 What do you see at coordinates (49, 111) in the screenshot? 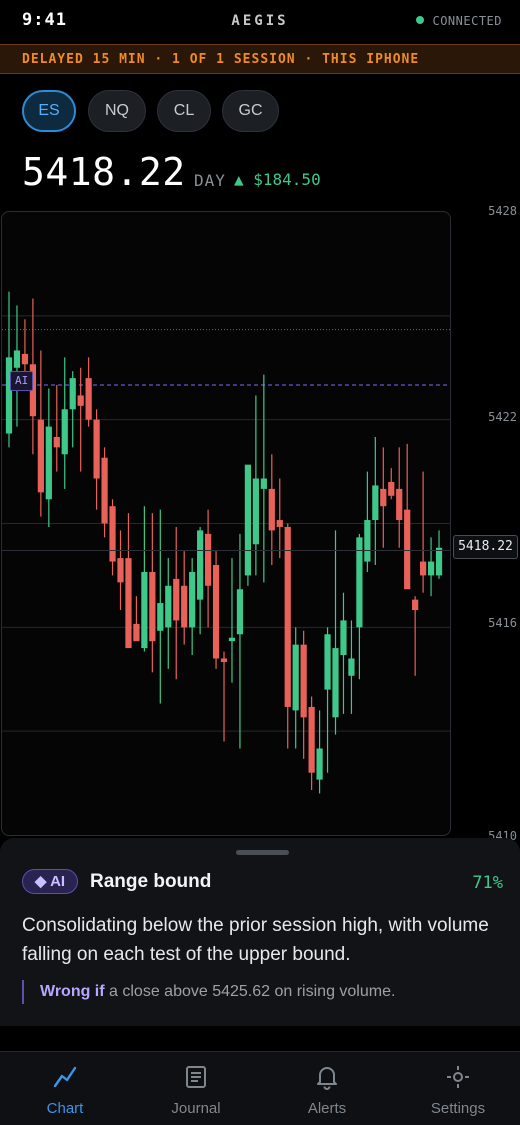
I see `symbol-chip-es: ES` at bounding box center [49, 111].